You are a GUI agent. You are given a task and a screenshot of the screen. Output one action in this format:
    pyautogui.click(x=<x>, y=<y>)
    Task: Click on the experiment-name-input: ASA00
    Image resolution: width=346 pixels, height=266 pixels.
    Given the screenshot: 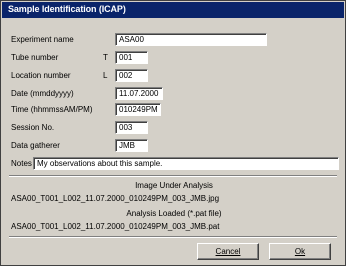 What is the action you would take?
    pyautogui.click(x=191, y=39)
    